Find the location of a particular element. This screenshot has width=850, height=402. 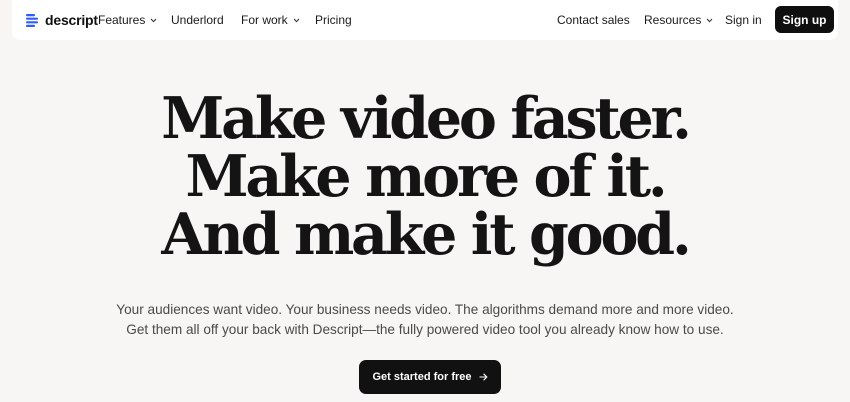

hero-line-3: And make it good. is located at coordinates (426, 234).